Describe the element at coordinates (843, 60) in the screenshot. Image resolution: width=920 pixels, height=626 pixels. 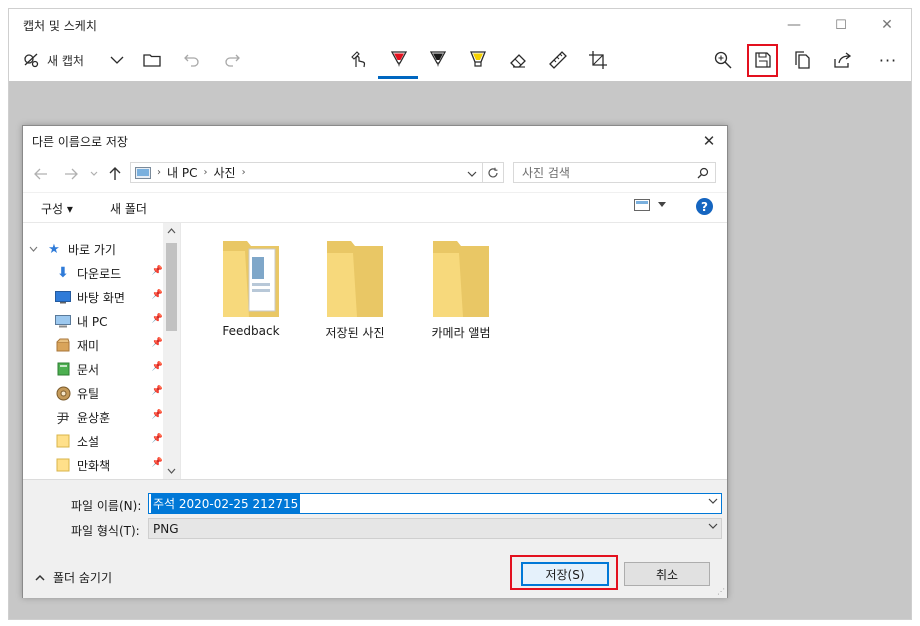
I see `share-button` at that location.